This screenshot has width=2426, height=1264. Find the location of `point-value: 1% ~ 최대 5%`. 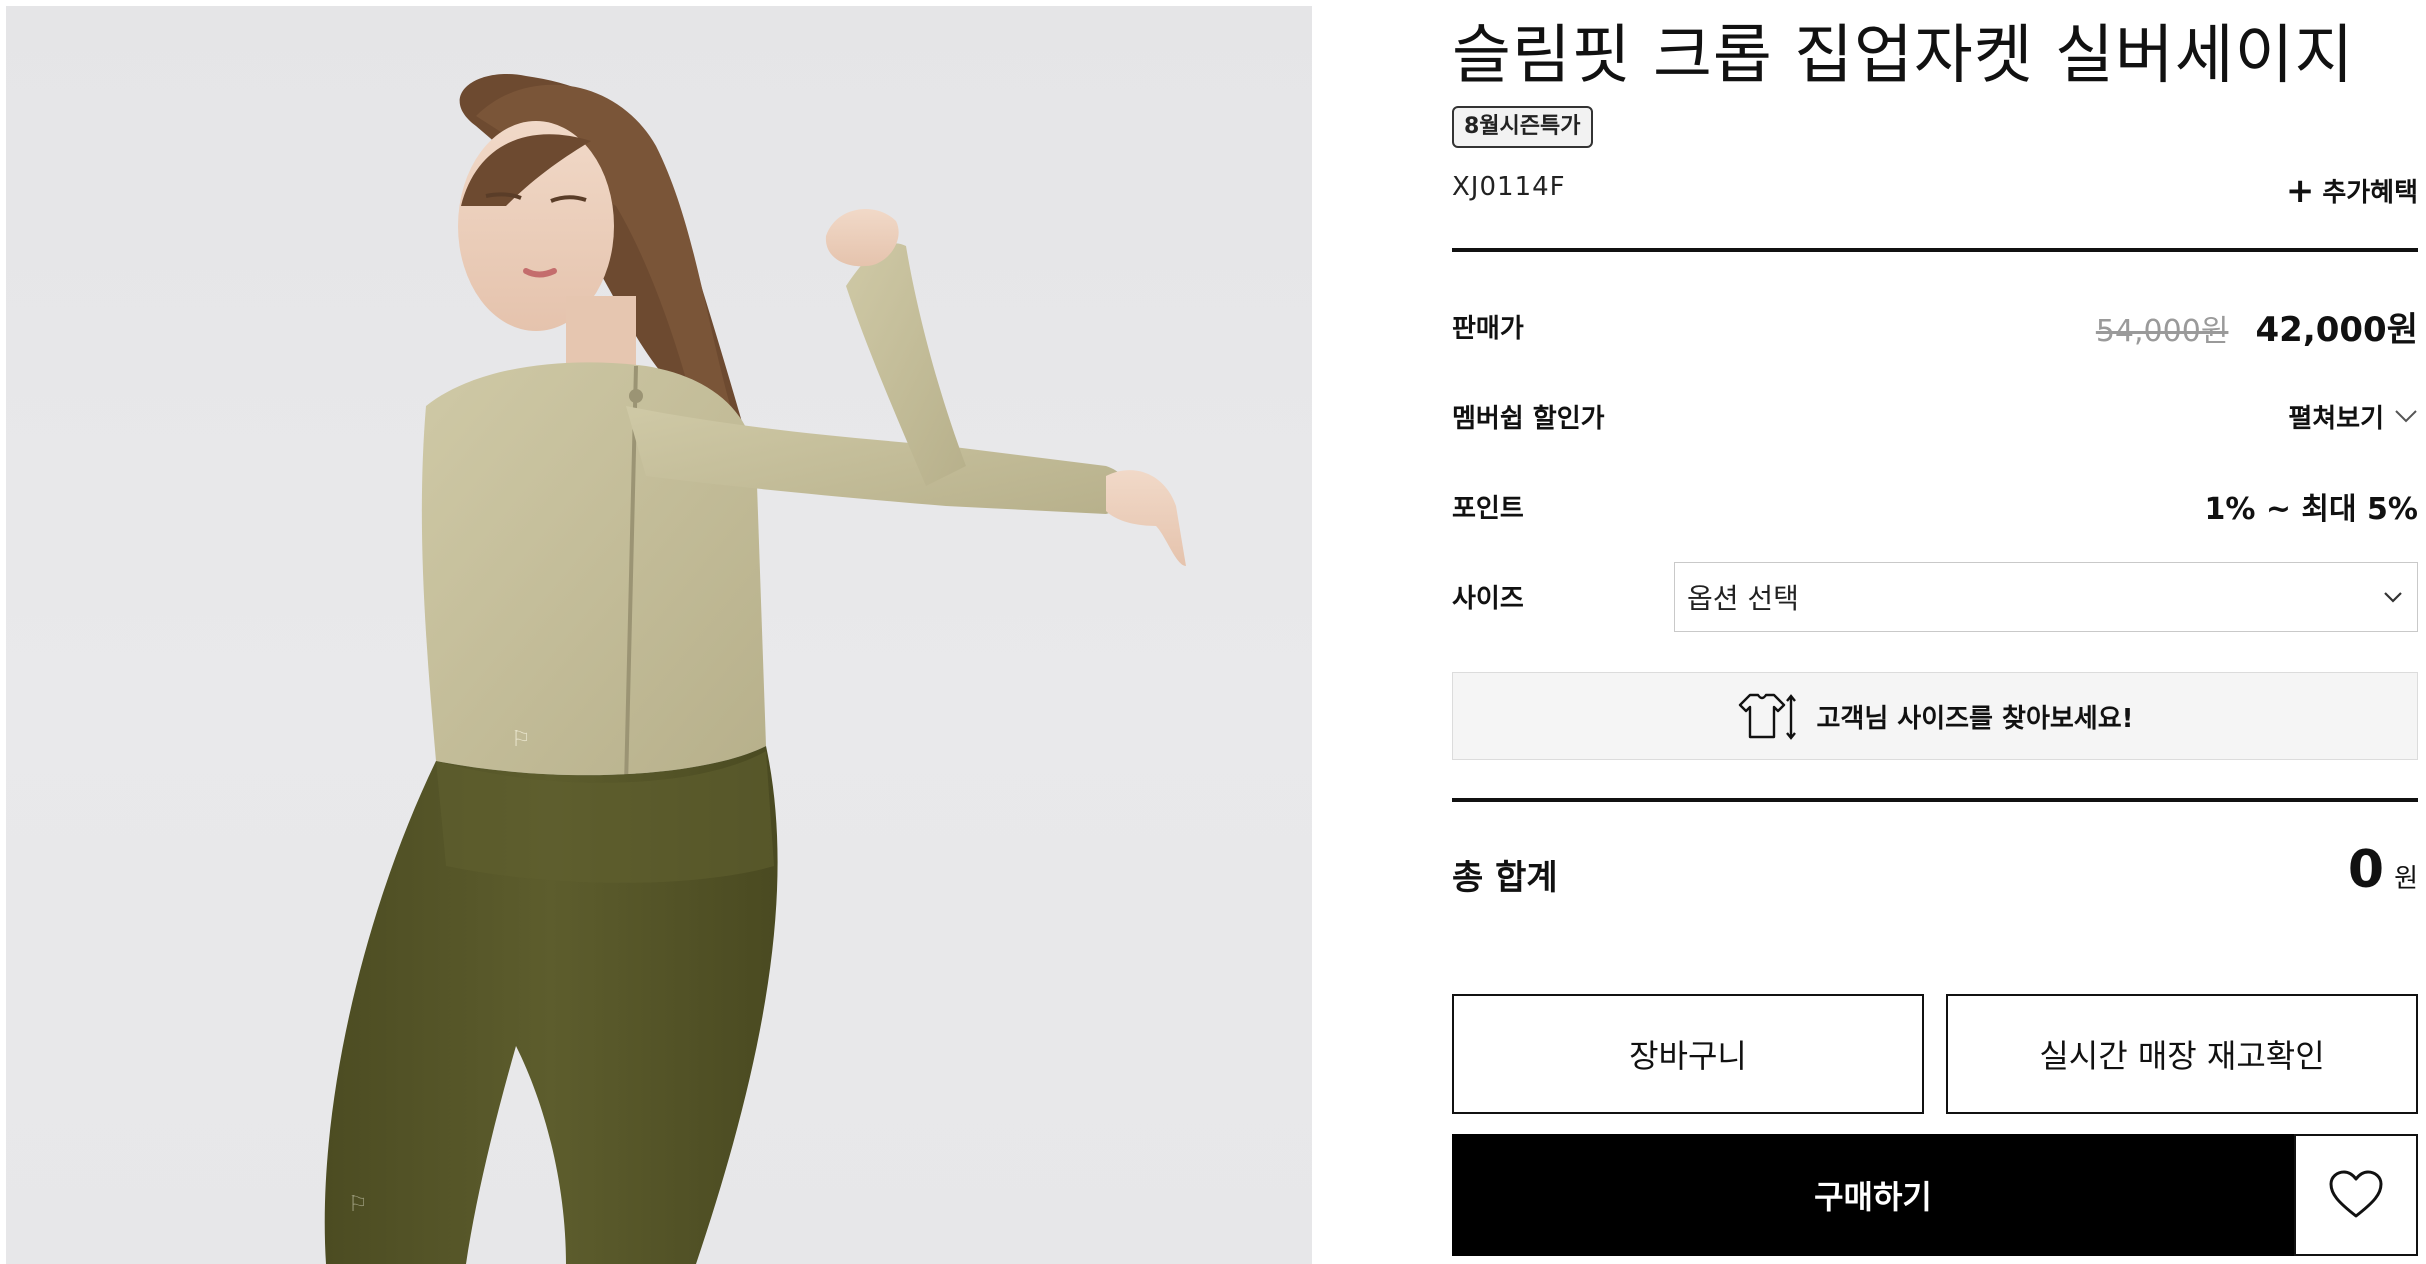

point-value: 1% ~ 최대 5% is located at coordinates (2311, 509).